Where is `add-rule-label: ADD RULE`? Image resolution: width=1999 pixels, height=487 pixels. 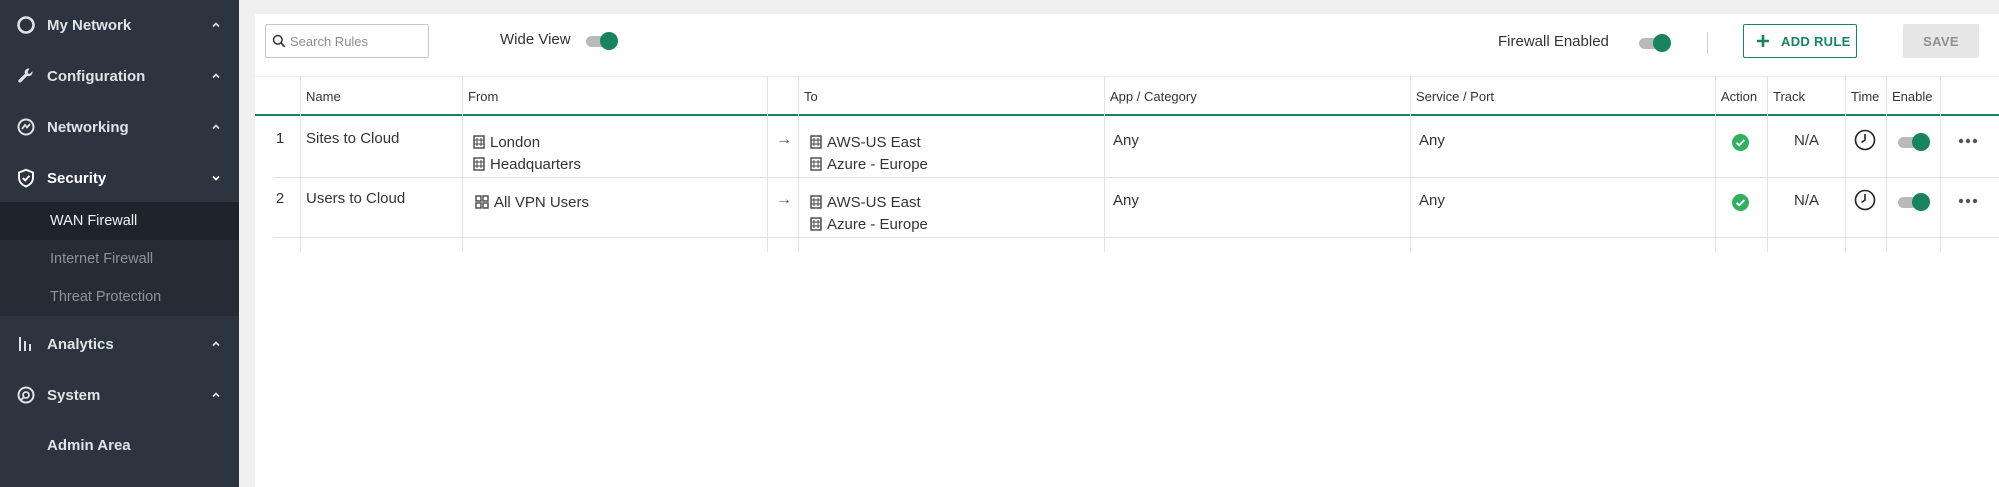
add-rule-label: ADD RULE is located at coordinates (1816, 41).